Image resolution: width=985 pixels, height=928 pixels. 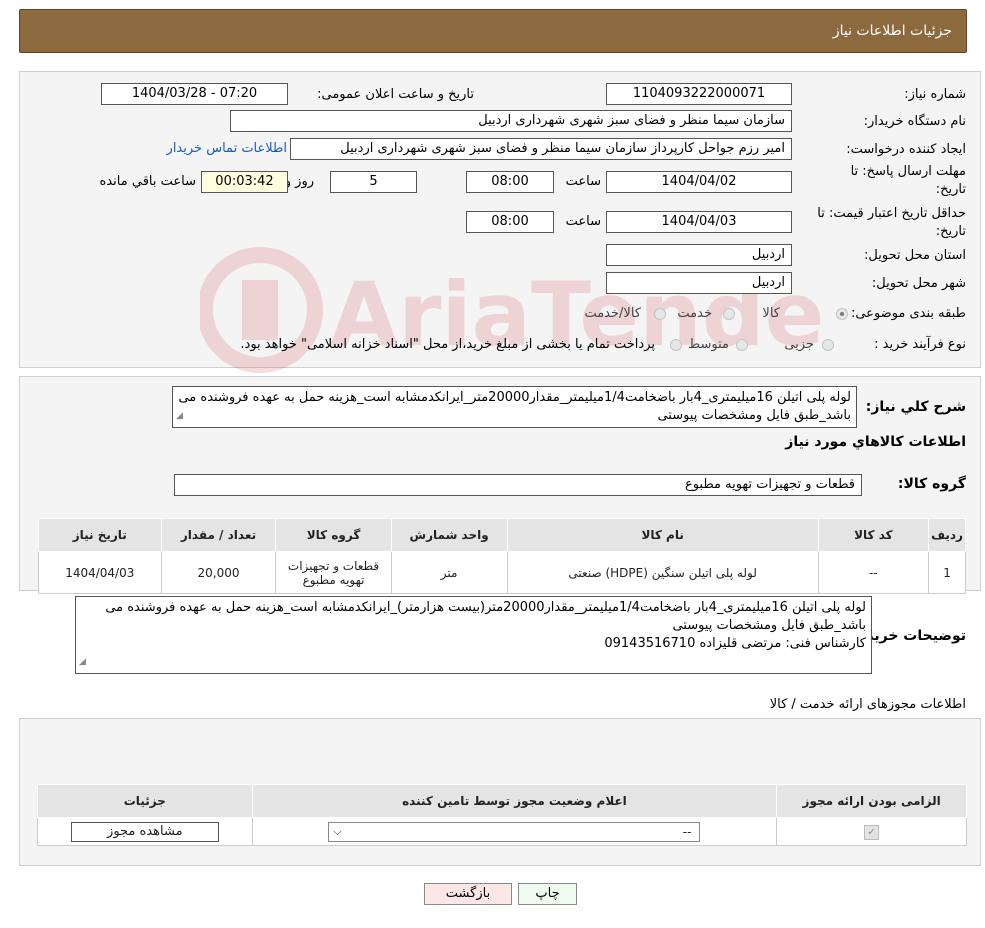 I want to click on category-label: طبقه بندی موضوعی:, so click(x=908, y=313).